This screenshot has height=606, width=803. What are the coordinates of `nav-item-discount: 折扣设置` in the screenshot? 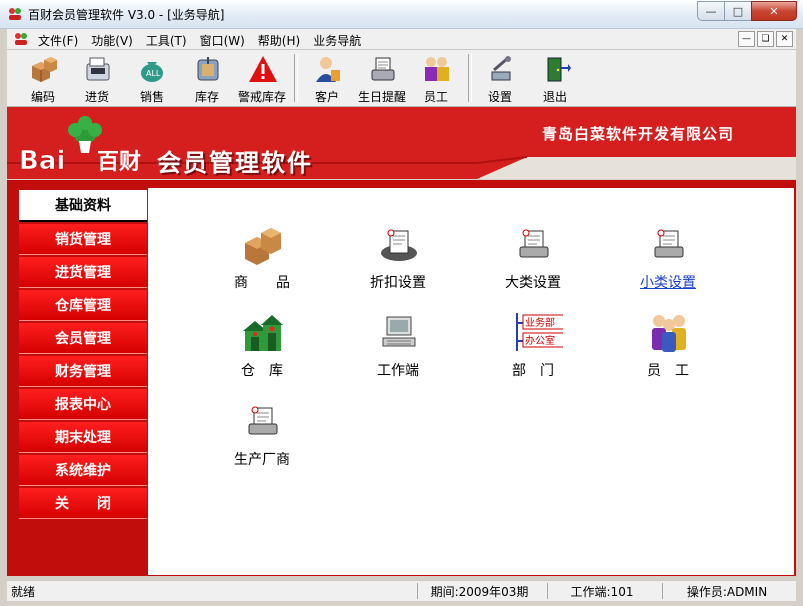 It's located at (398, 263).